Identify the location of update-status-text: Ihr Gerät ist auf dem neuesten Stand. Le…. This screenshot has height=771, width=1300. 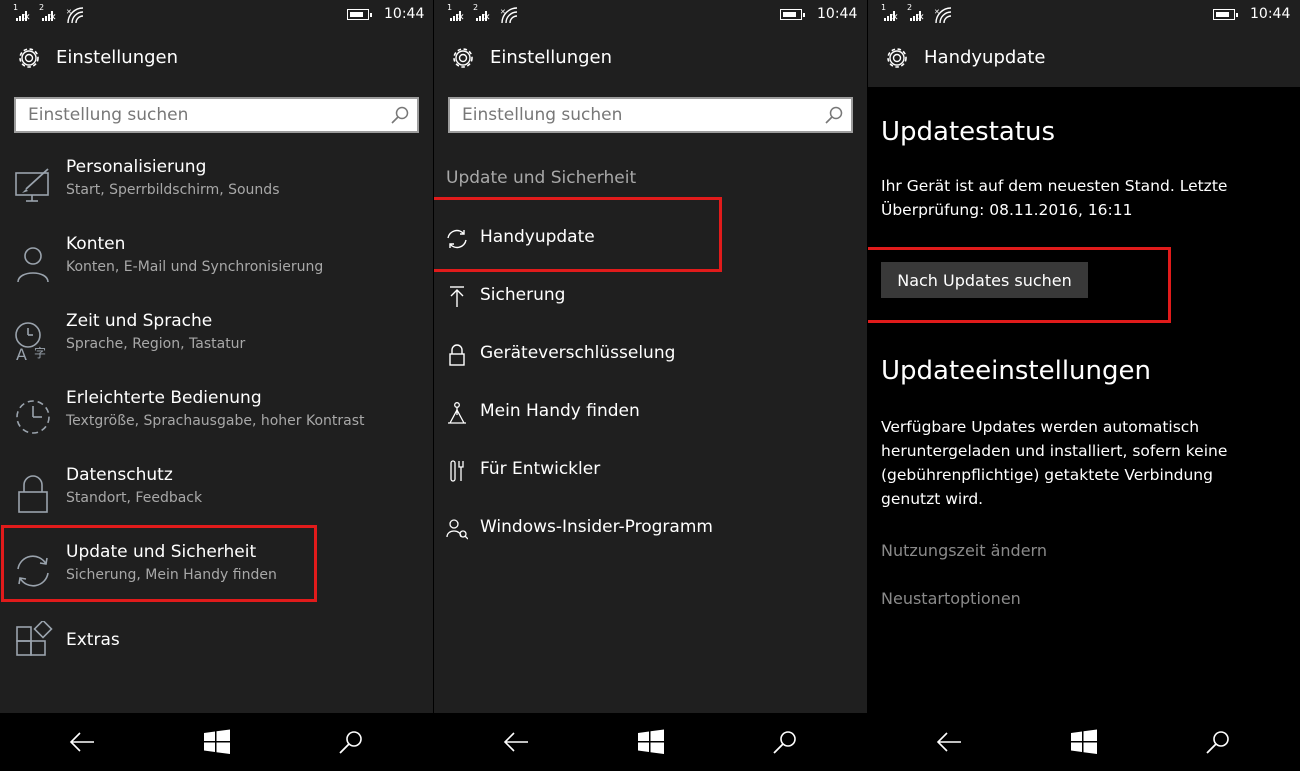
(1054, 198).